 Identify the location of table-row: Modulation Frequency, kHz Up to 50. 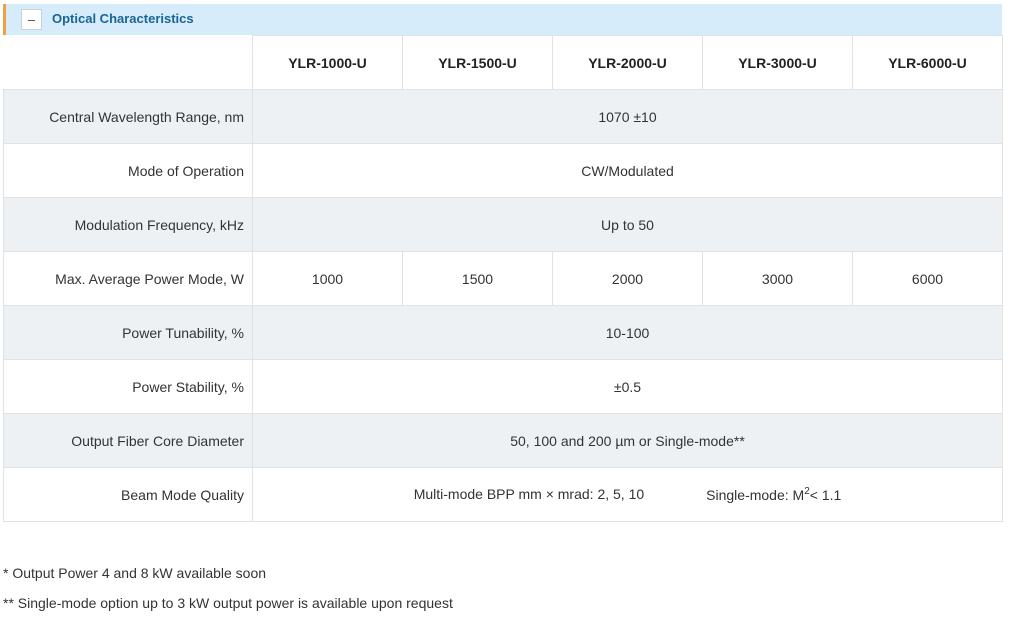
(503, 224).